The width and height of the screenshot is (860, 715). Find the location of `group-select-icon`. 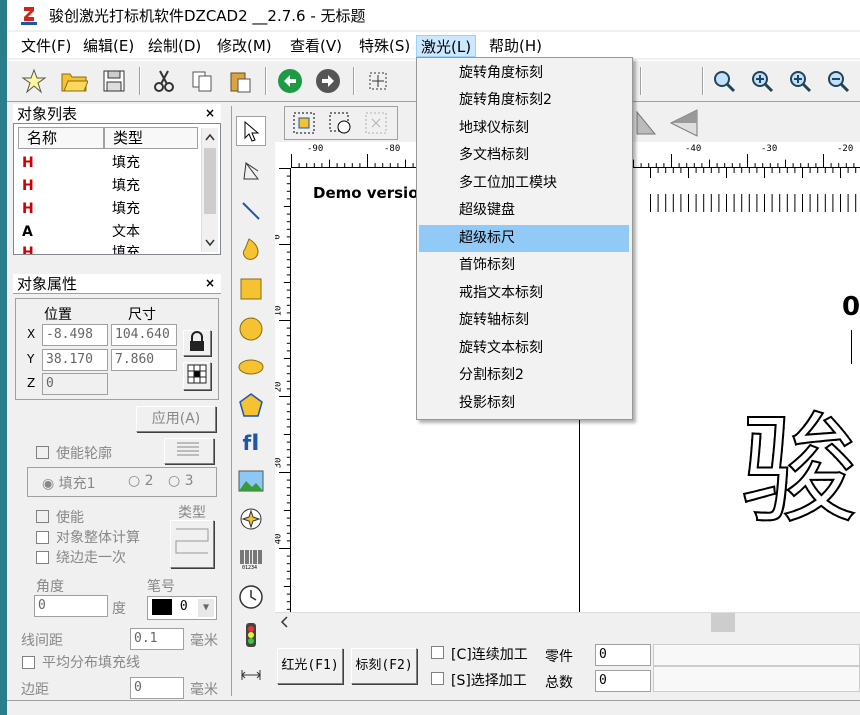

group-select-icon is located at coordinates (304, 123).